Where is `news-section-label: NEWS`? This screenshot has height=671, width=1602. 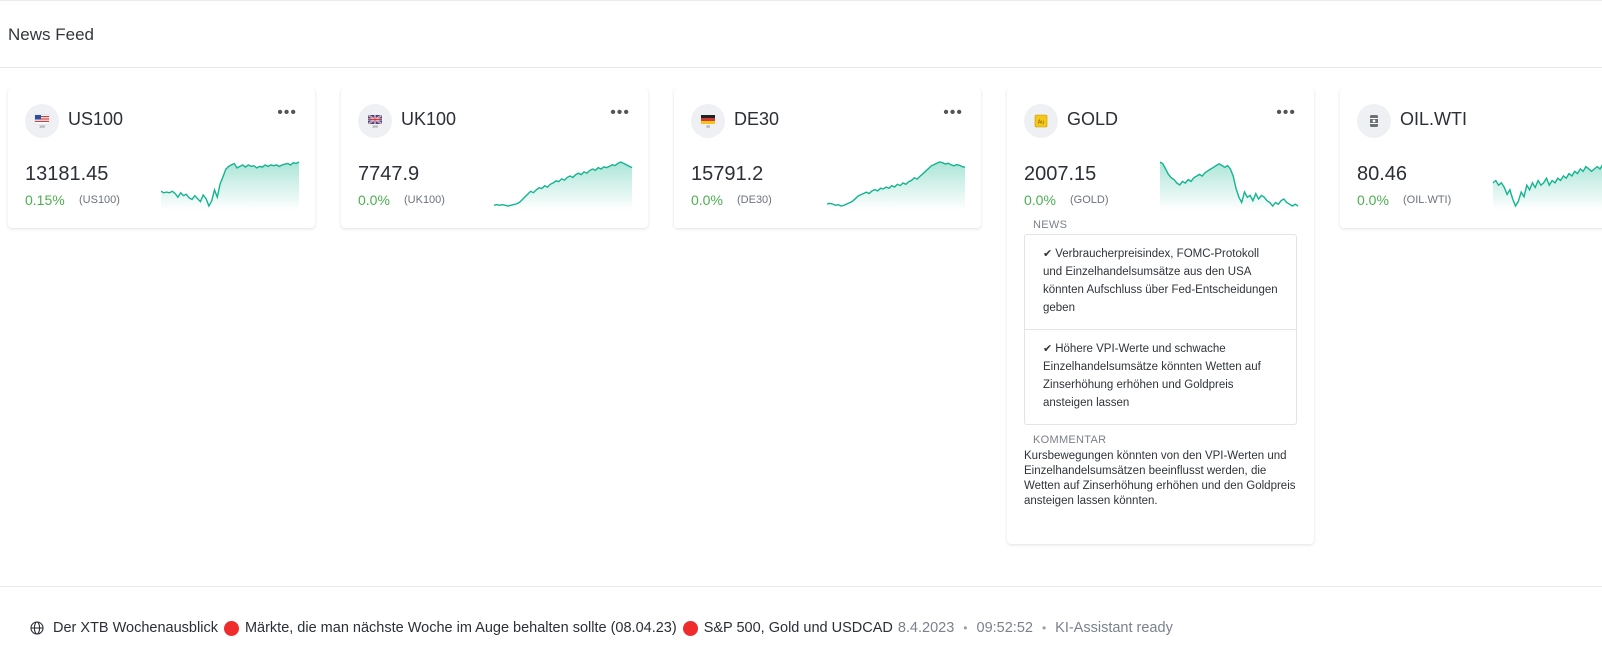 news-section-label: NEWS is located at coordinates (1050, 225).